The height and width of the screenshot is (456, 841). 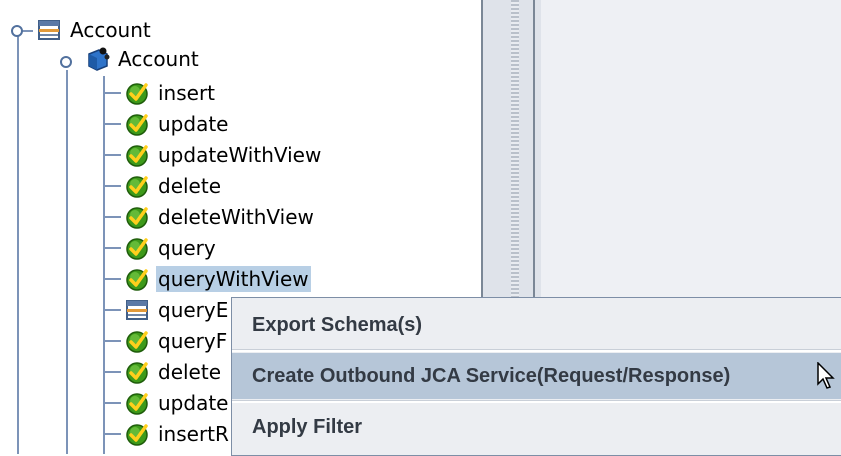 I want to click on tree-node-label: queryE, so click(x=193, y=310).